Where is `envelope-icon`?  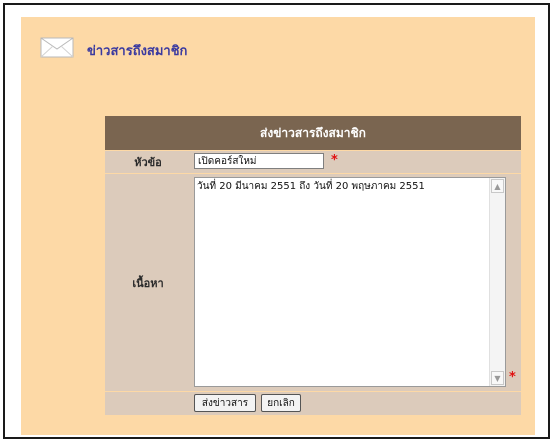
envelope-icon is located at coordinates (57, 47).